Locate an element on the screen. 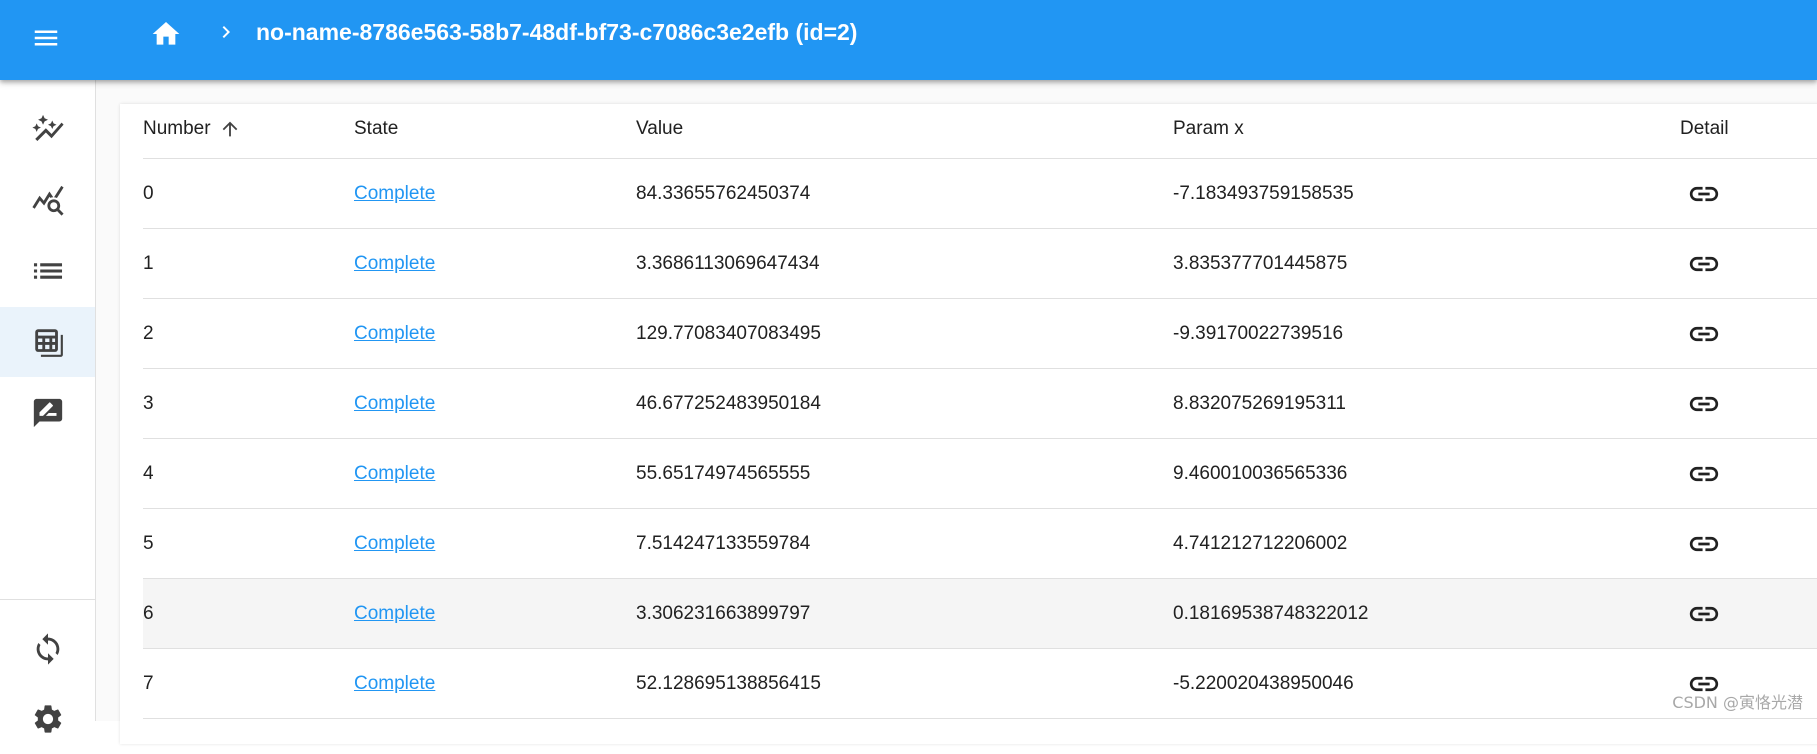 The width and height of the screenshot is (1817, 754). column-header-detail: Detail is located at coordinates (1748, 129).